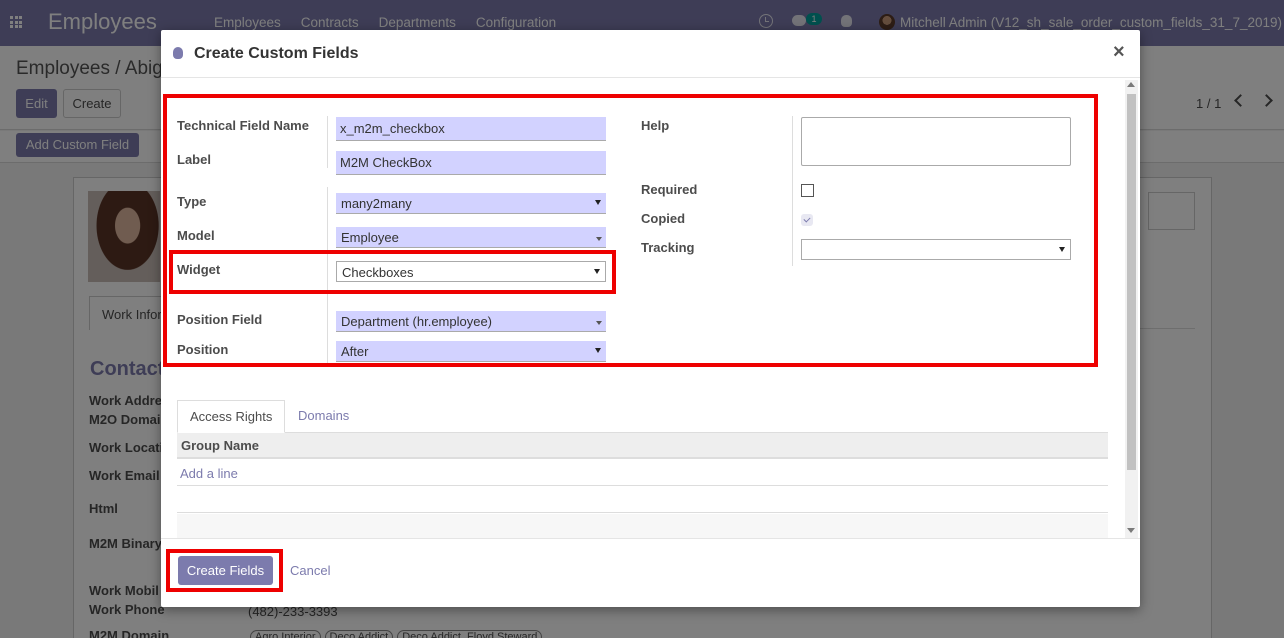  What do you see at coordinates (642, 446) in the screenshot?
I see `table-header-group-name: Group Name` at bounding box center [642, 446].